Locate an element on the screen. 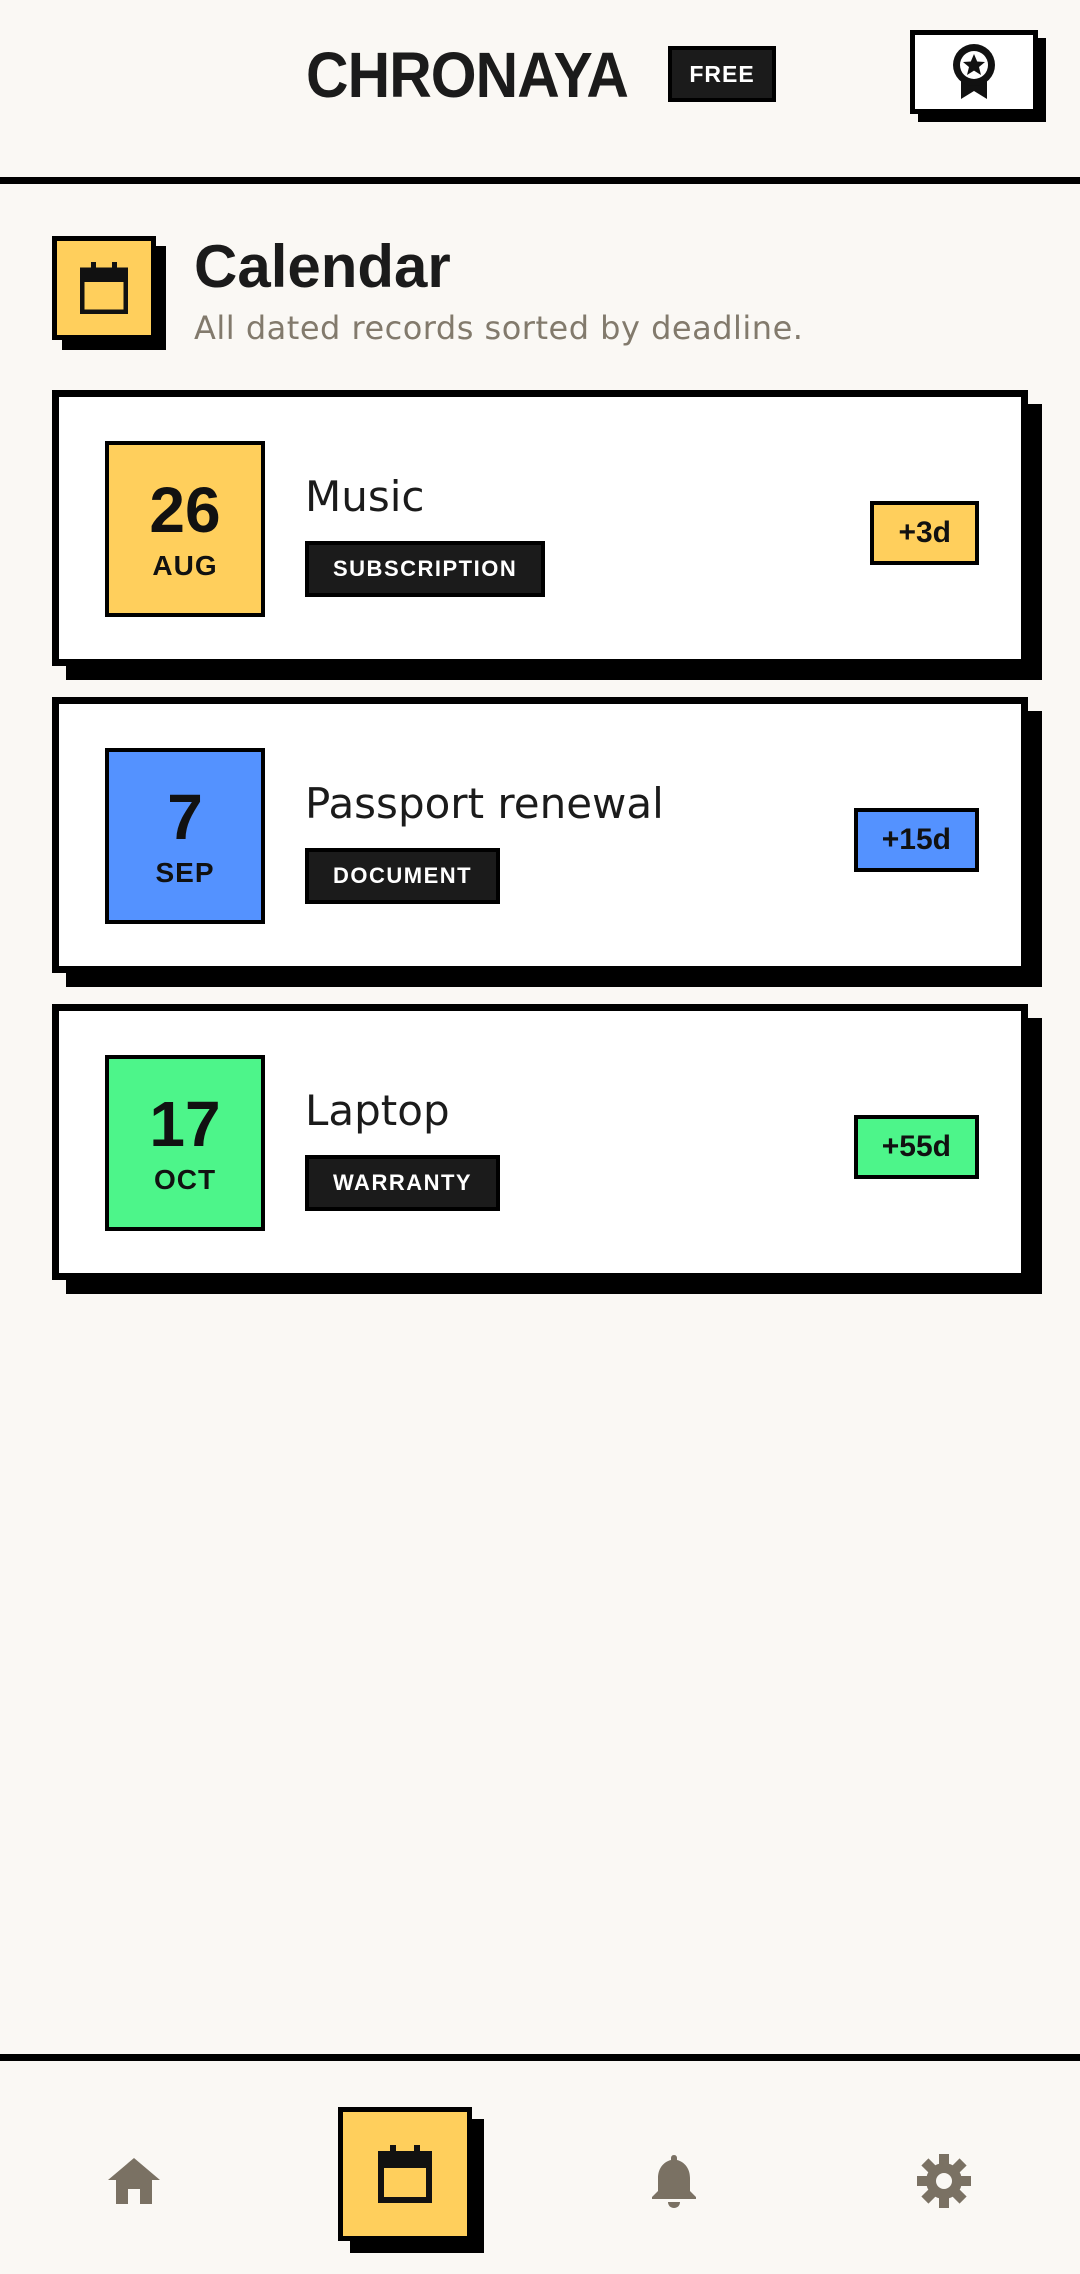  date-box: 26 AUG is located at coordinates (185, 529).